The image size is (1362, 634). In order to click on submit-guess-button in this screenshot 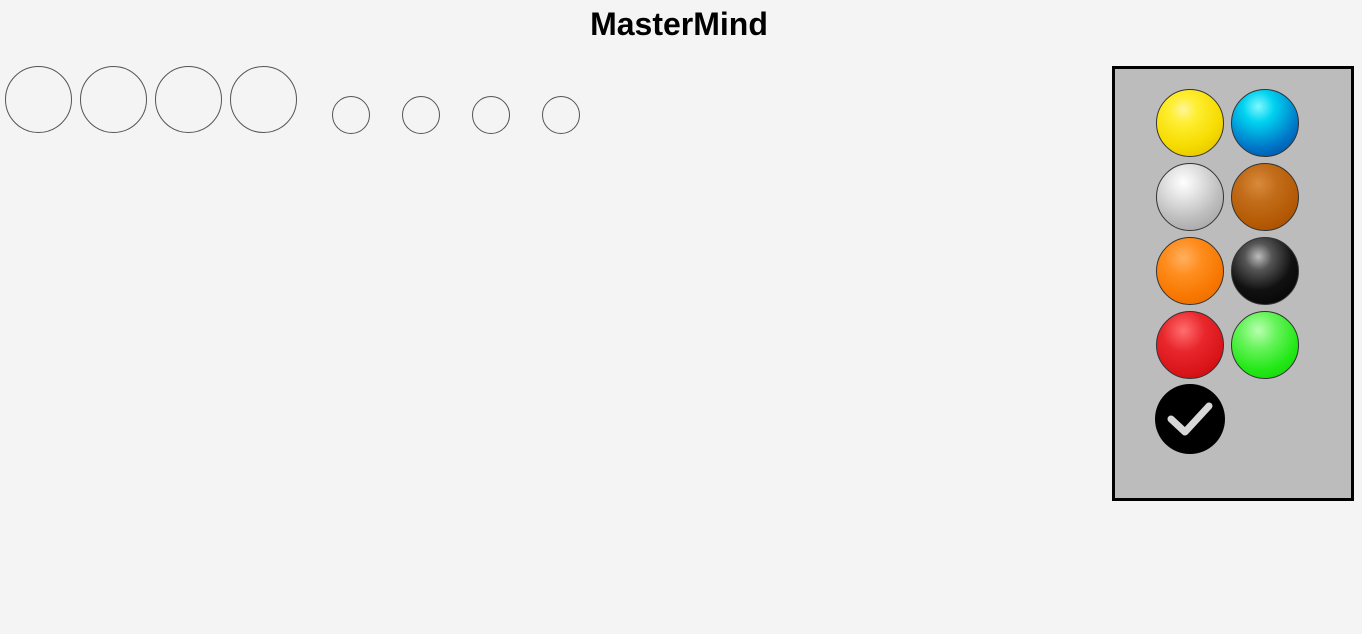, I will do `click(1190, 419)`.